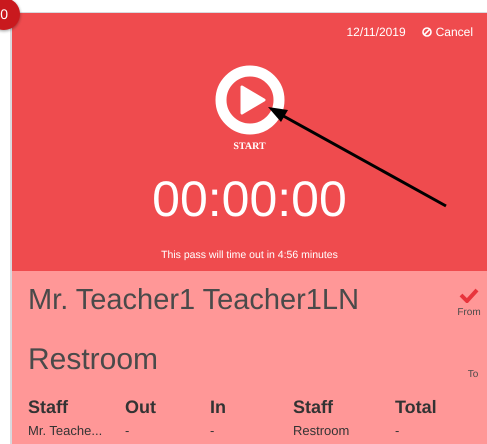 Image resolution: width=487 pixels, height=444 pixels. I want to click on pass-destination: Restroom, so click(94, 360).